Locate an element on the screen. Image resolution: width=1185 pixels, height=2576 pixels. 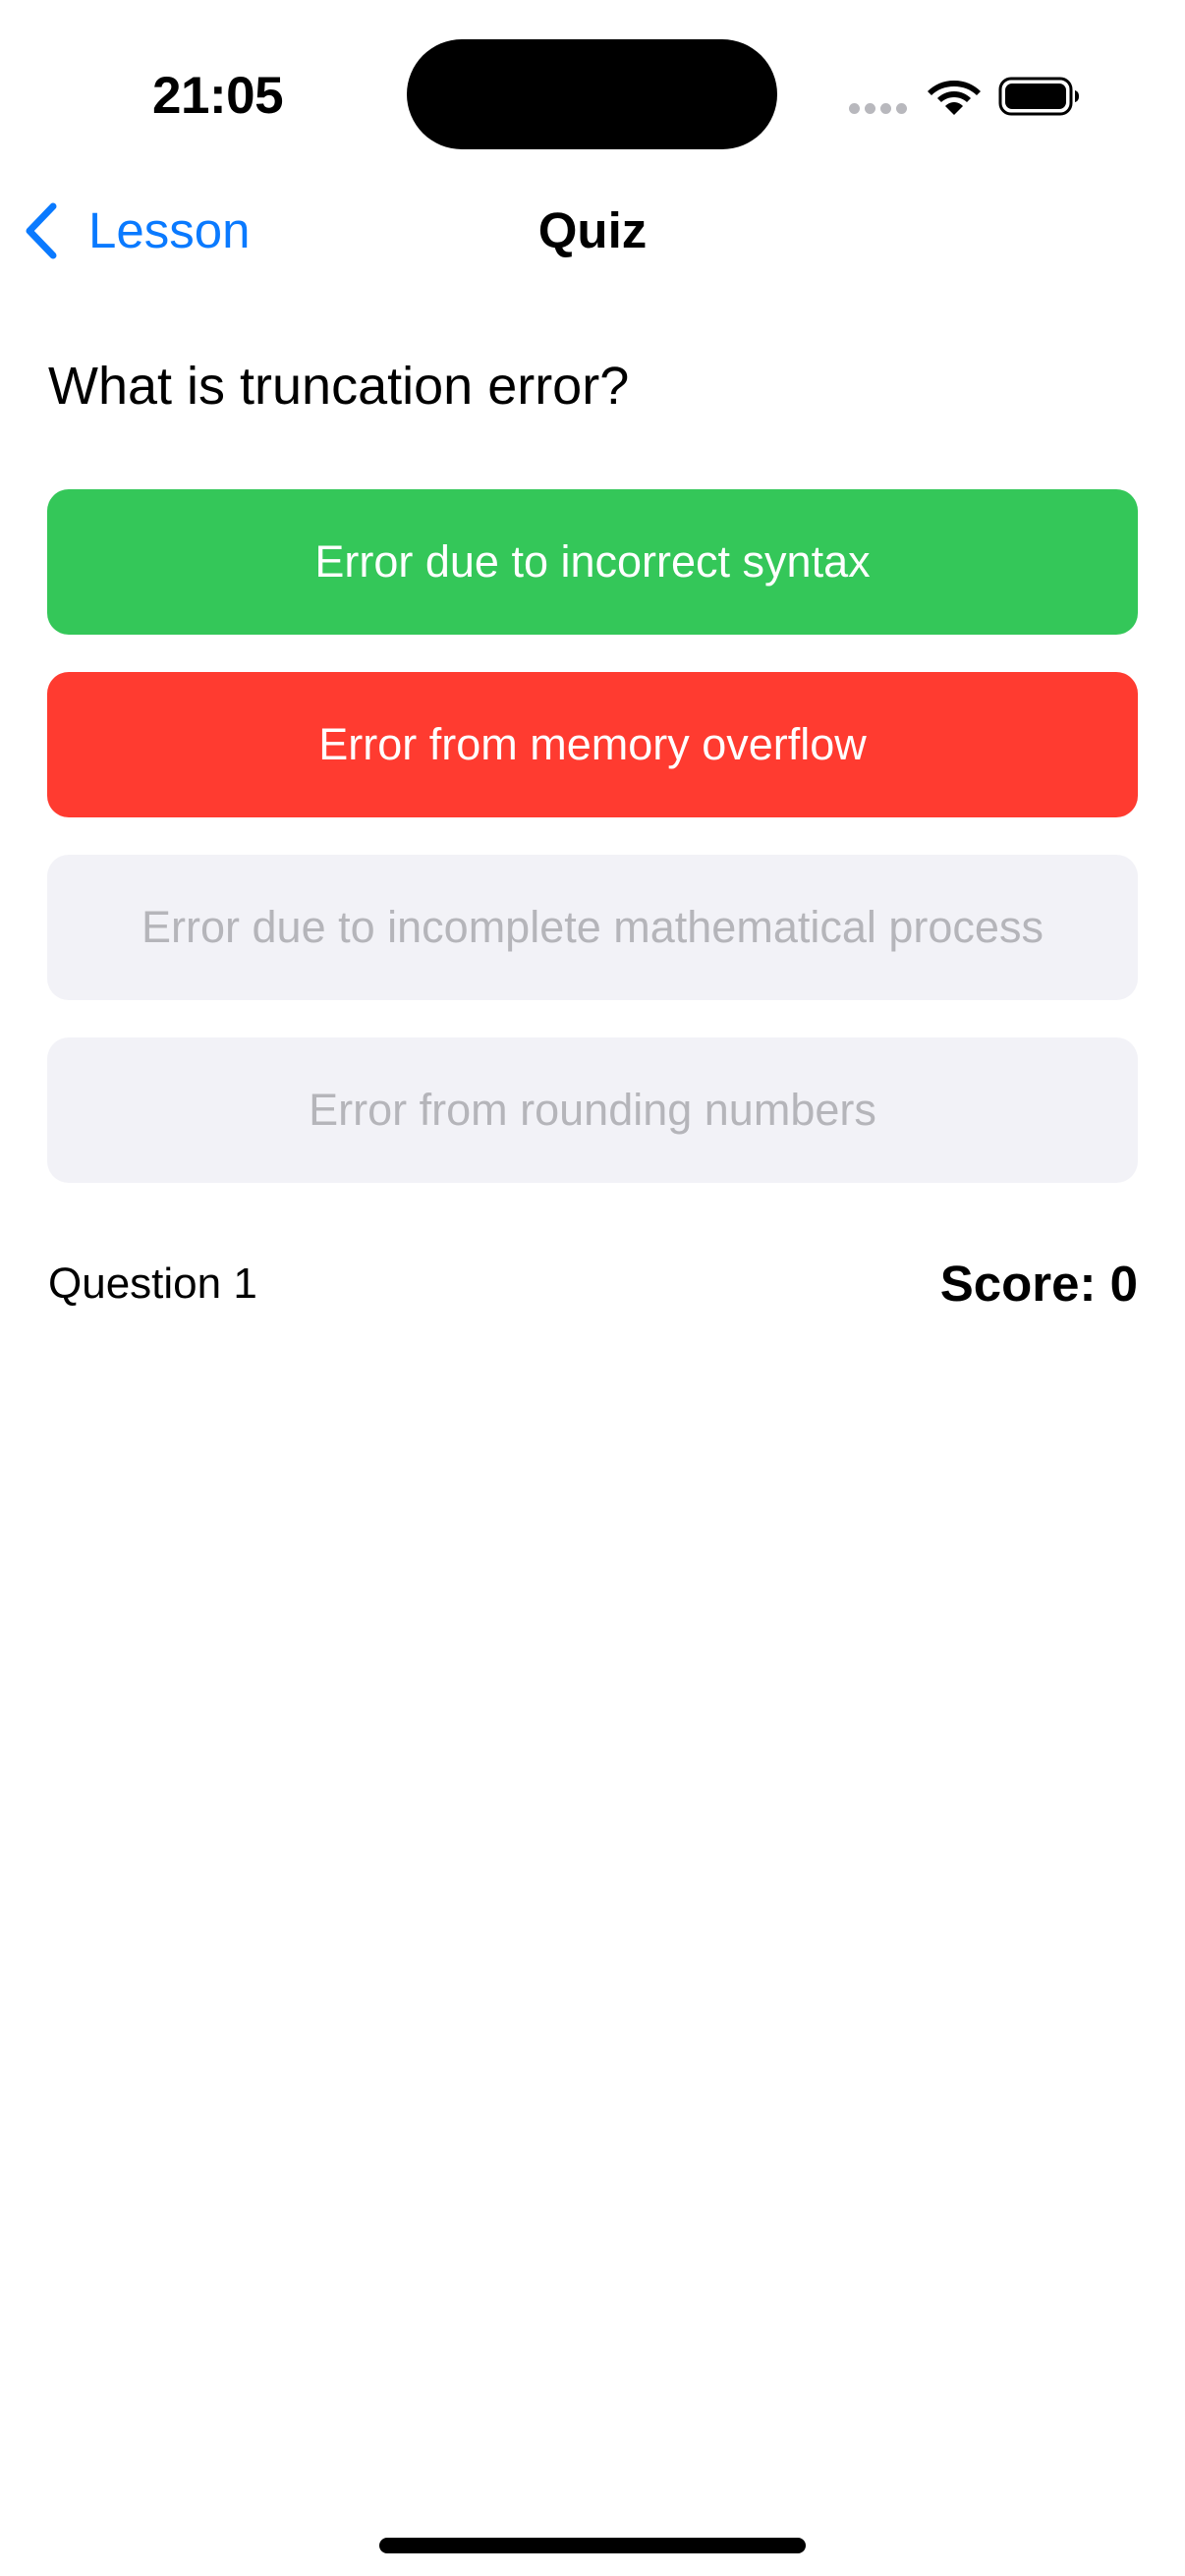
home-indicator is located at coordinates (592, 2545).